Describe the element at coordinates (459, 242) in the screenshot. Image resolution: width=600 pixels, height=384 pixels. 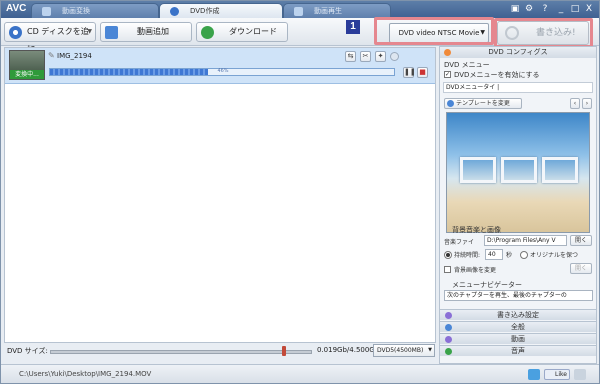
I see `music-file-label: 音楽ファイ` at that location.